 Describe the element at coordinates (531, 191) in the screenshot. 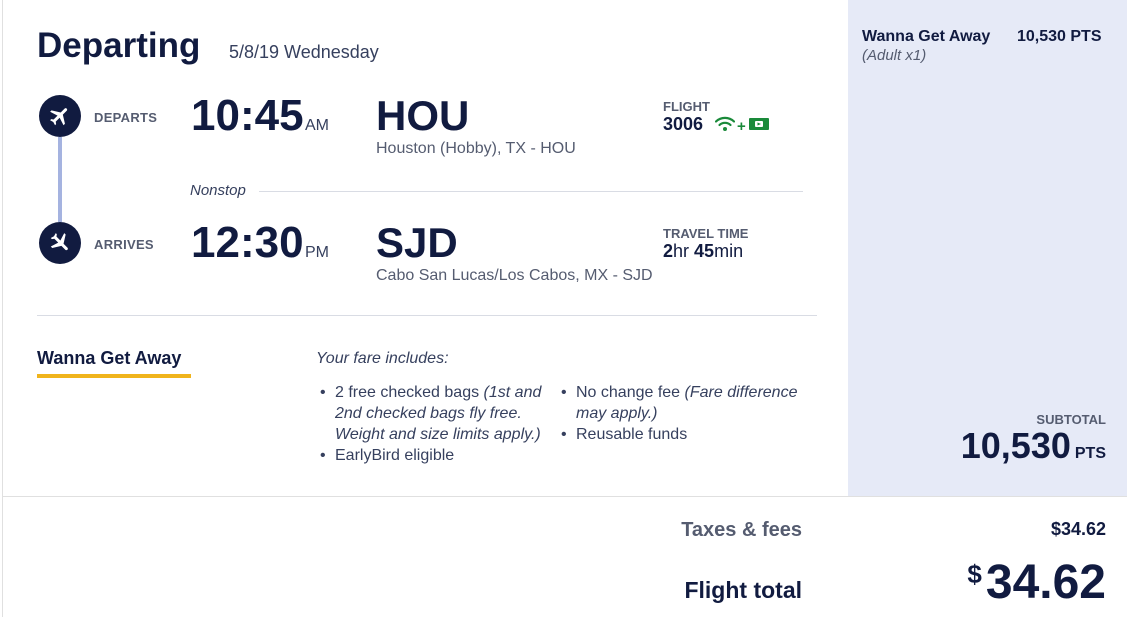

I see `nonstop-divider` at that location.